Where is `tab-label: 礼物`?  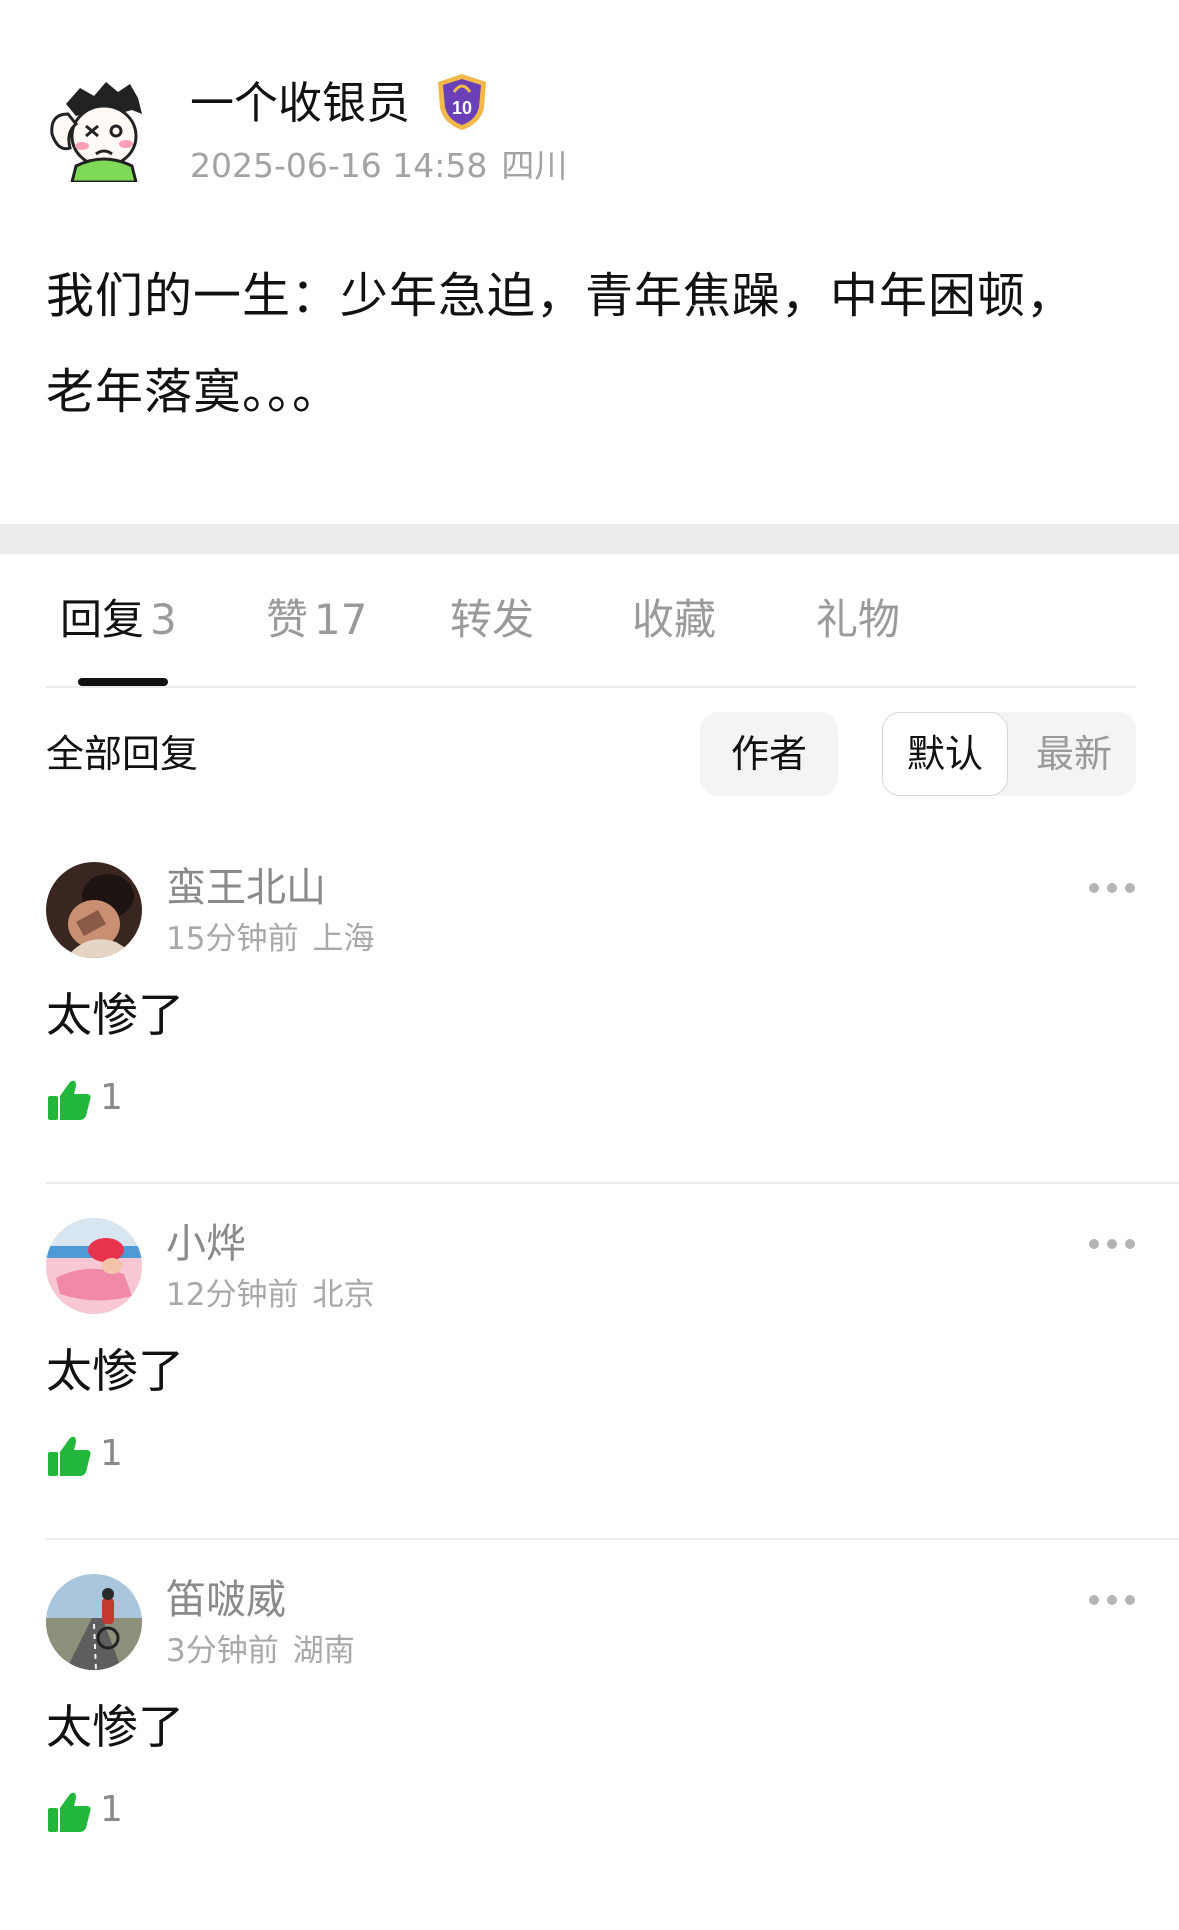
tab-label: 礼物 is located at coordinates (858, 619).